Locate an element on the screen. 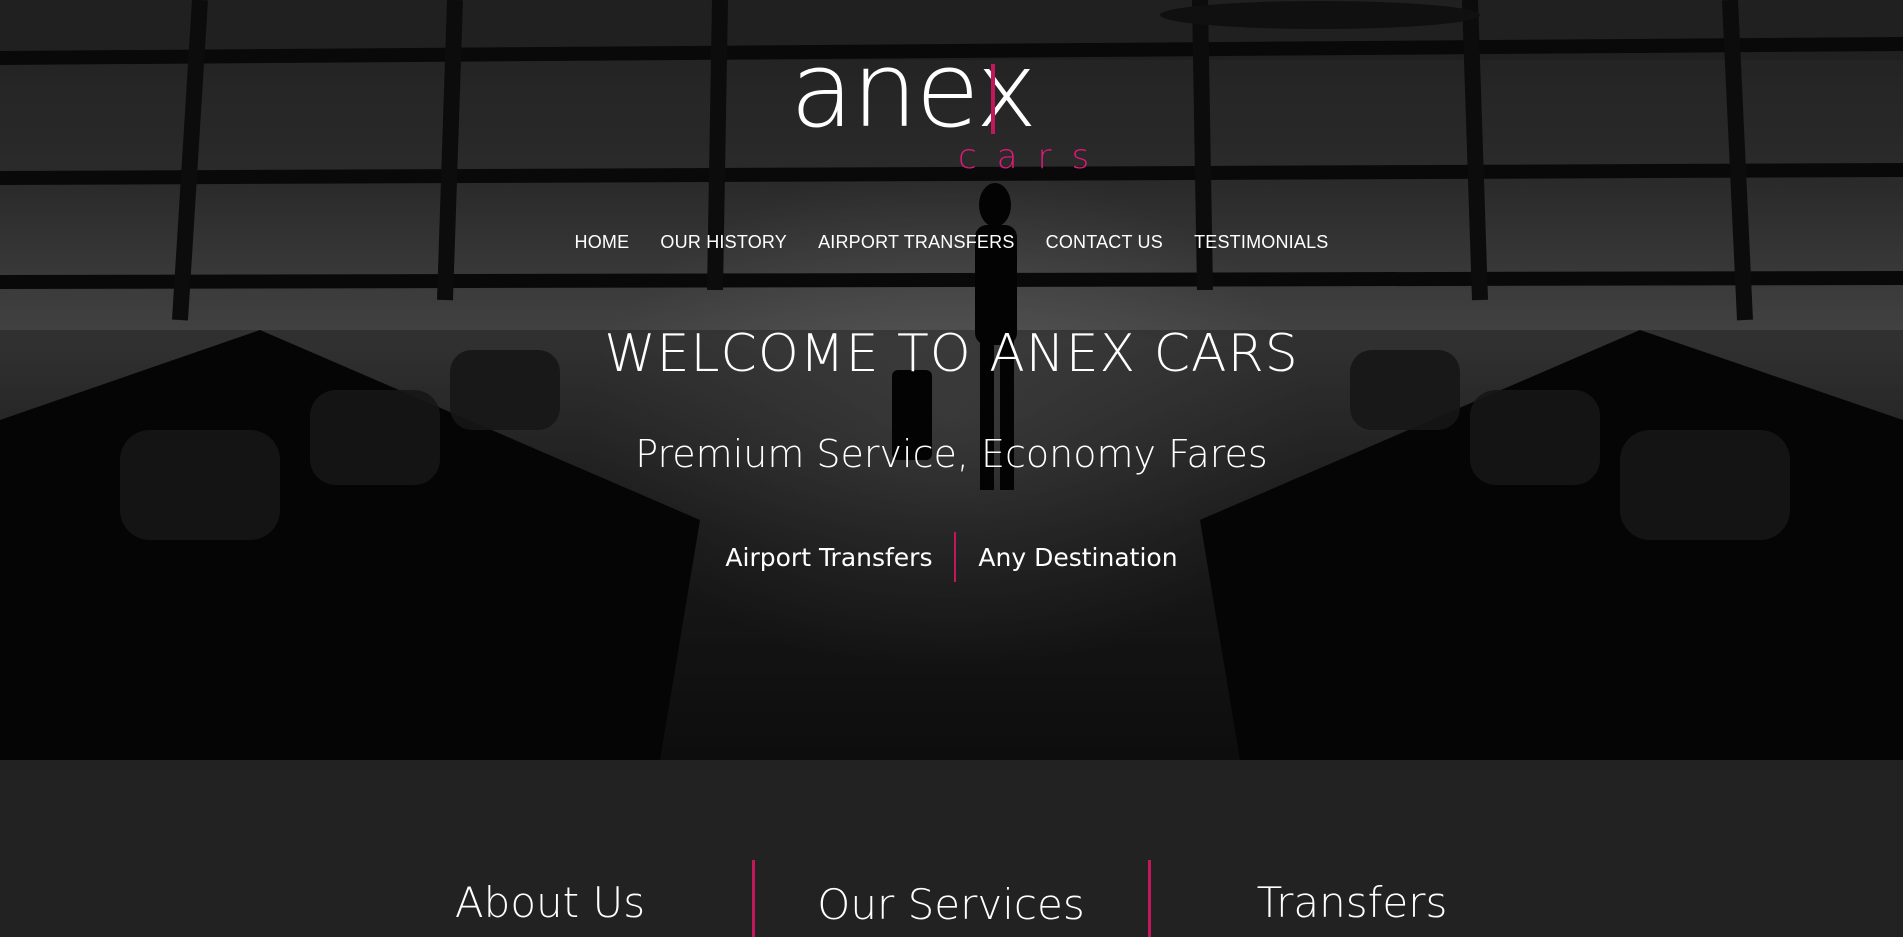 The image size is (1903, 937). hero-subtitle: Premium Service, Economy Fares is located at coordinates (951, 454).